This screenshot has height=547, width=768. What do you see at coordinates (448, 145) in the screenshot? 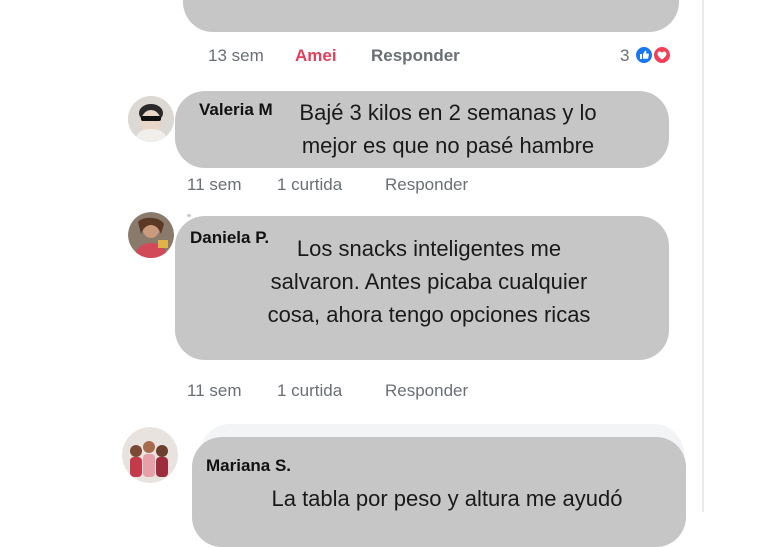
I see `comment-line: mejor es que no pasé hambre` at bounding box center [448, 145].